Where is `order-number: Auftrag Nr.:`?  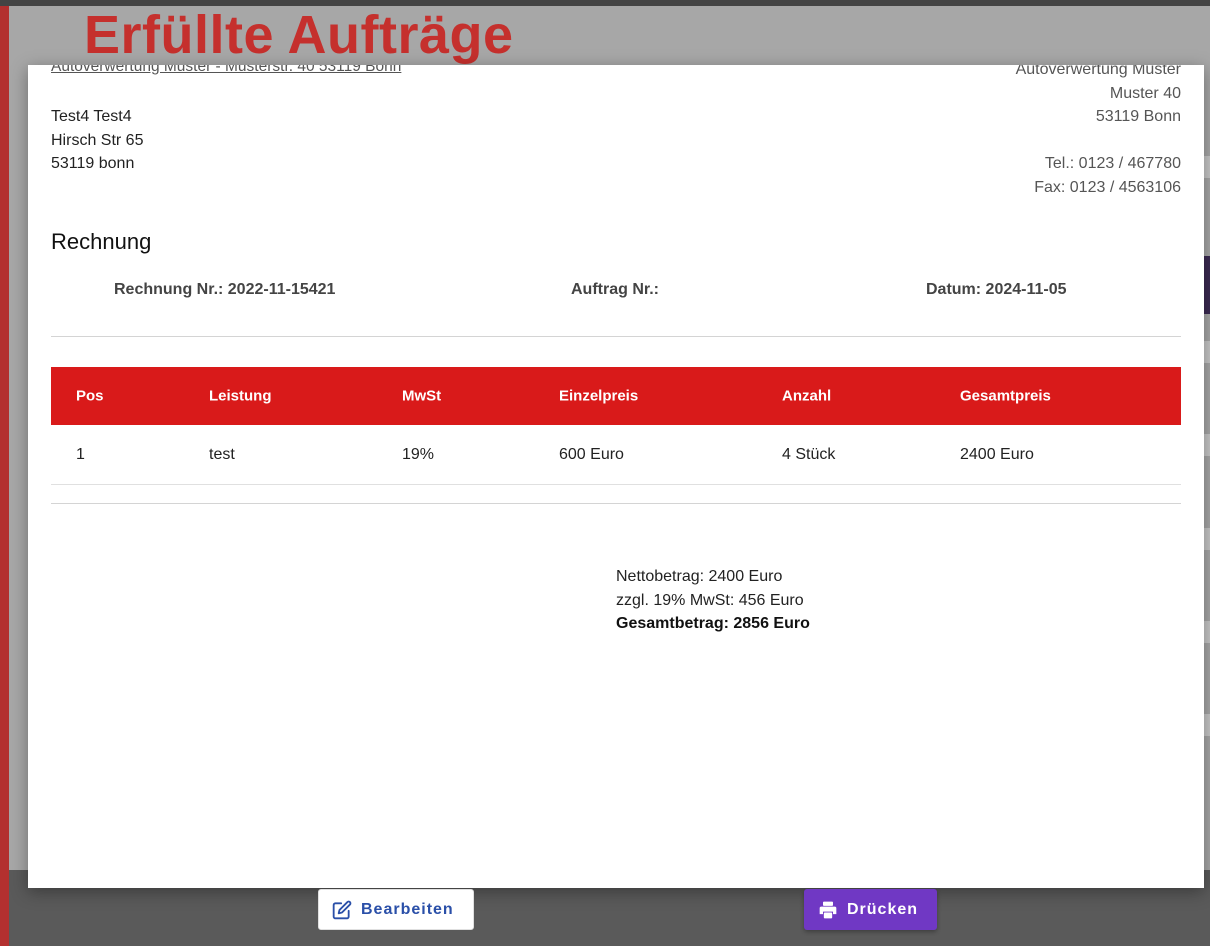 order-number: Auftrag Nr.: is located at coordinates (615, 289).